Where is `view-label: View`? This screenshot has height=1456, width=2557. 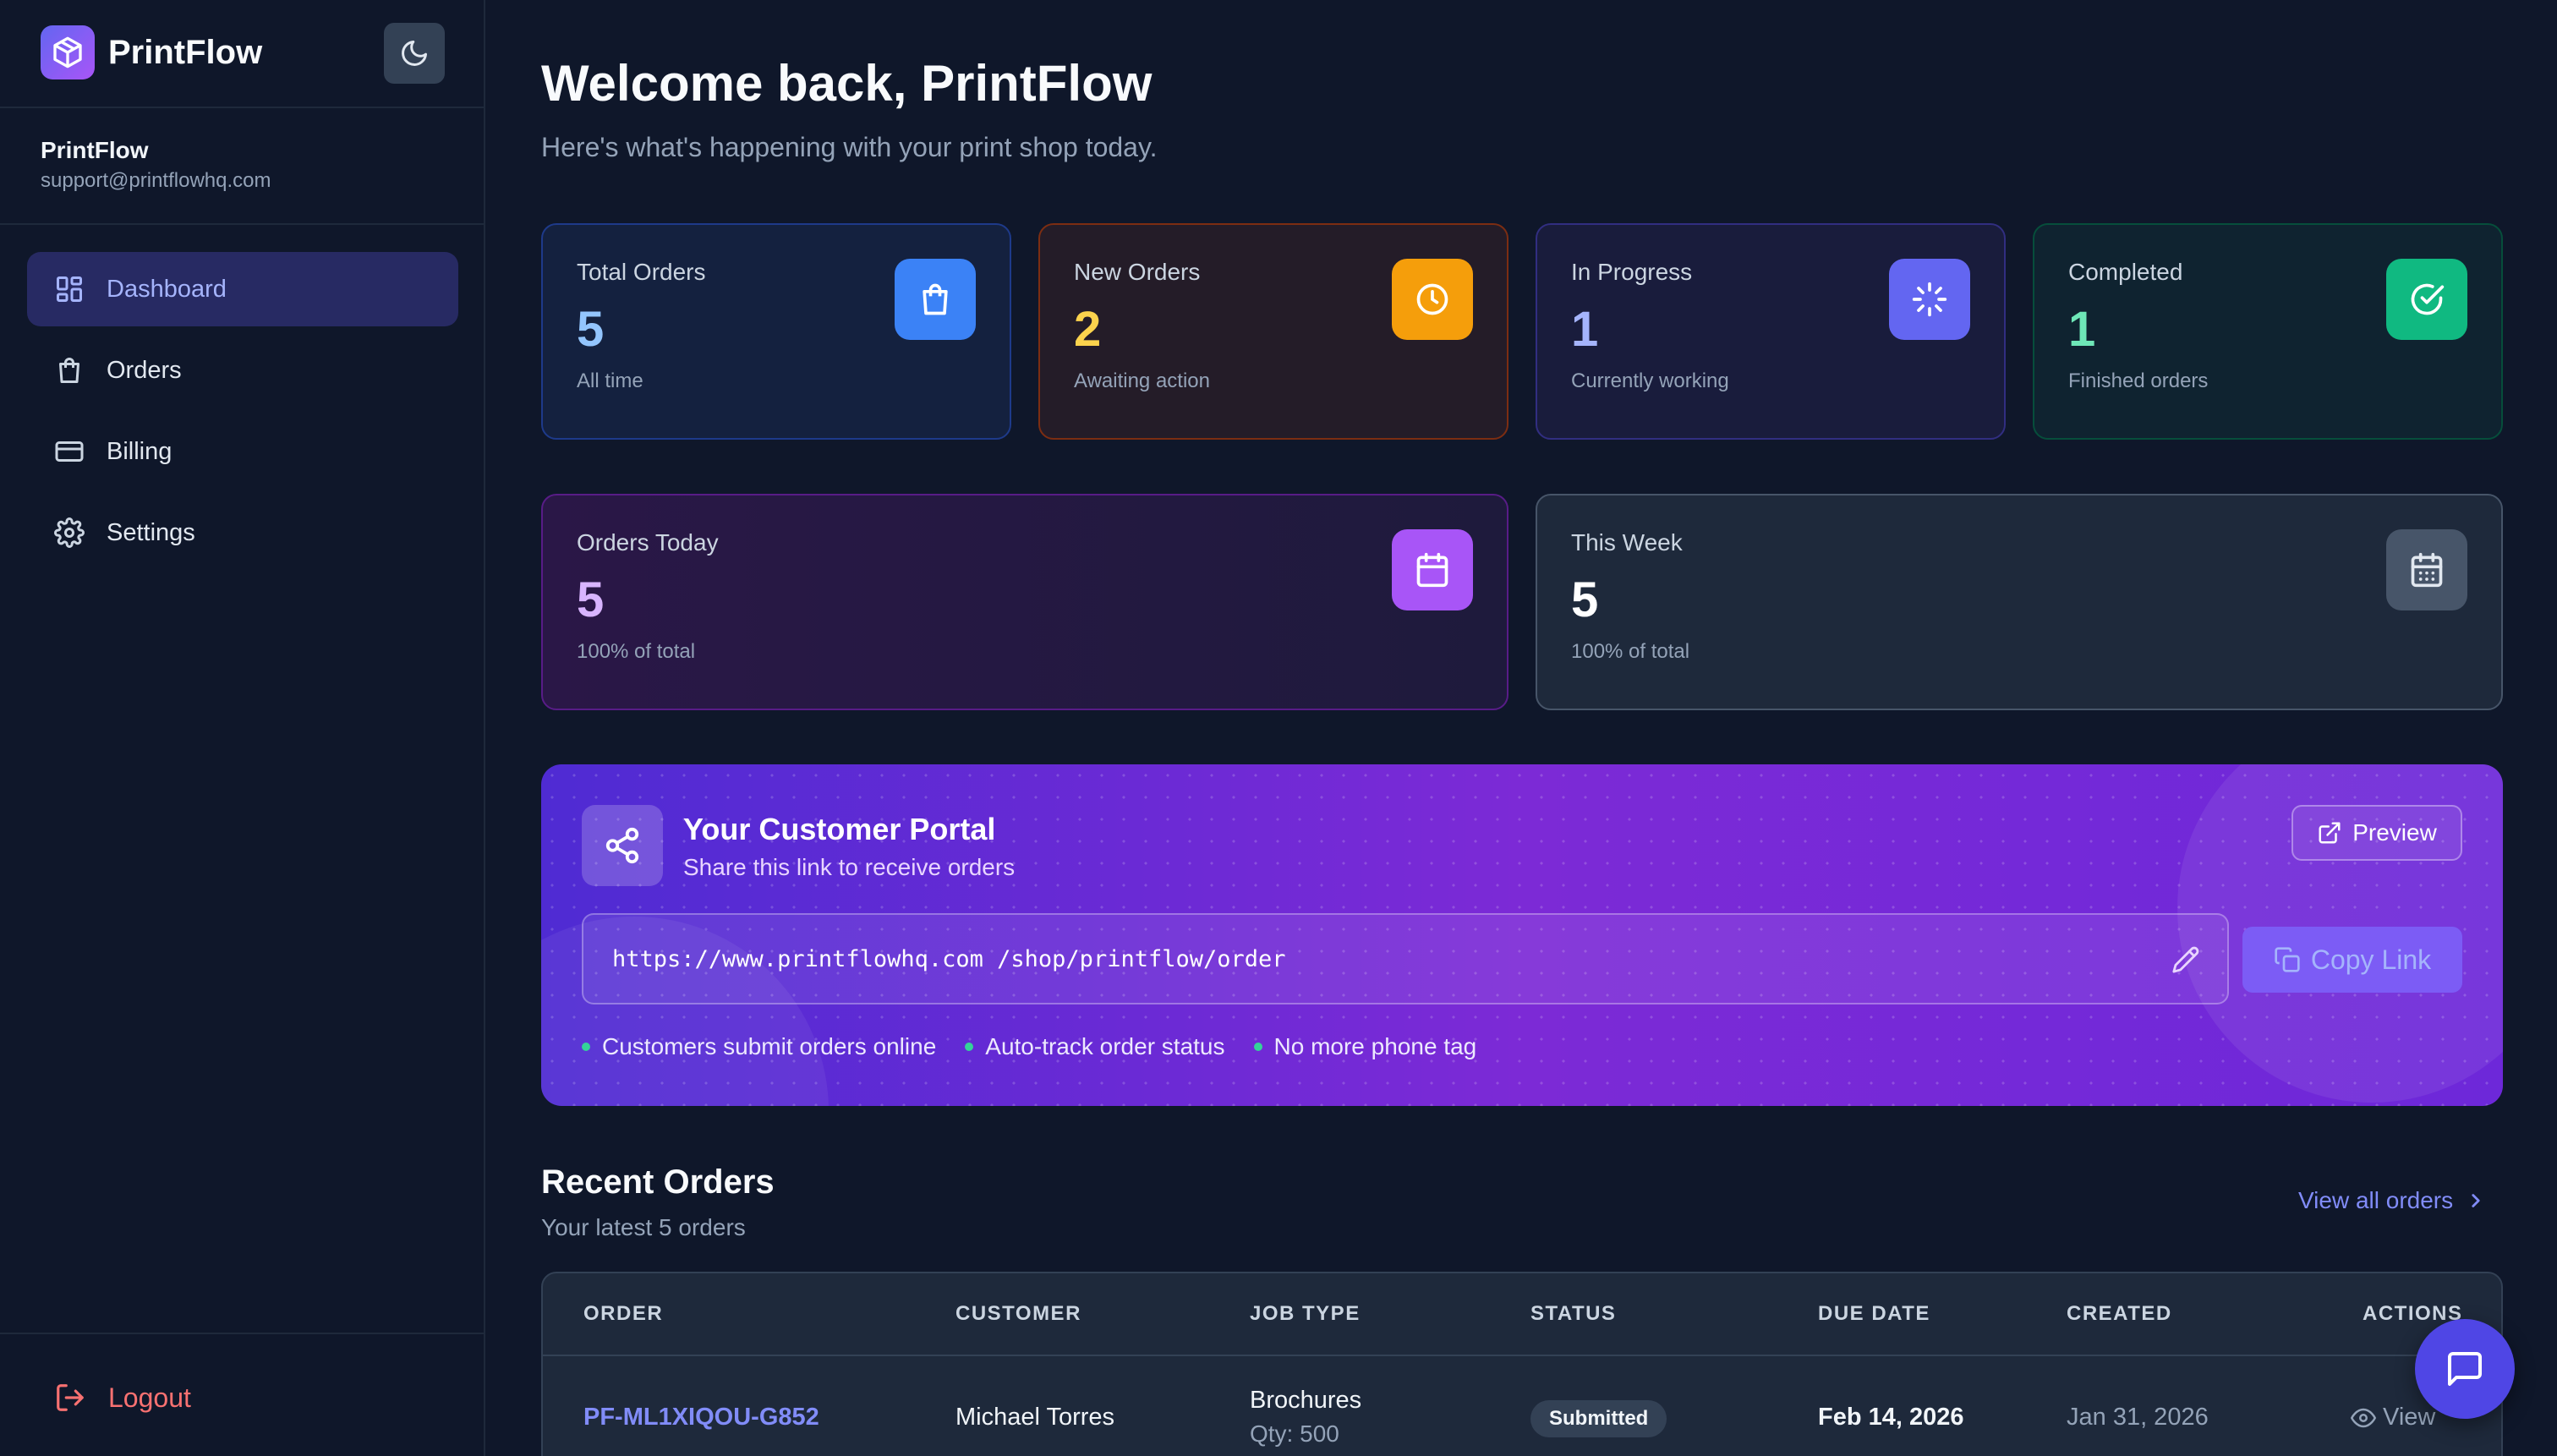
view-label: View is located at coordinates (2409, 1417).